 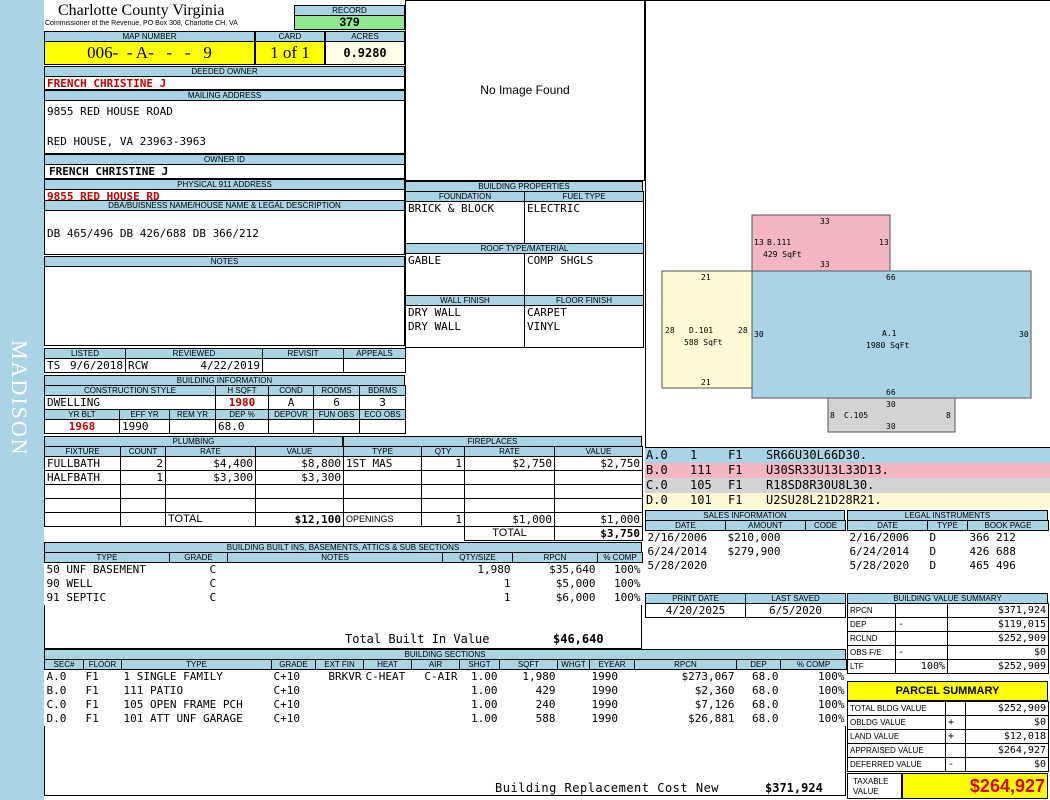 What do you see at coordinates (509, 533) in the screenshot?
I see `fire-total-label: TOTAL` at bounding box center [509, 533].